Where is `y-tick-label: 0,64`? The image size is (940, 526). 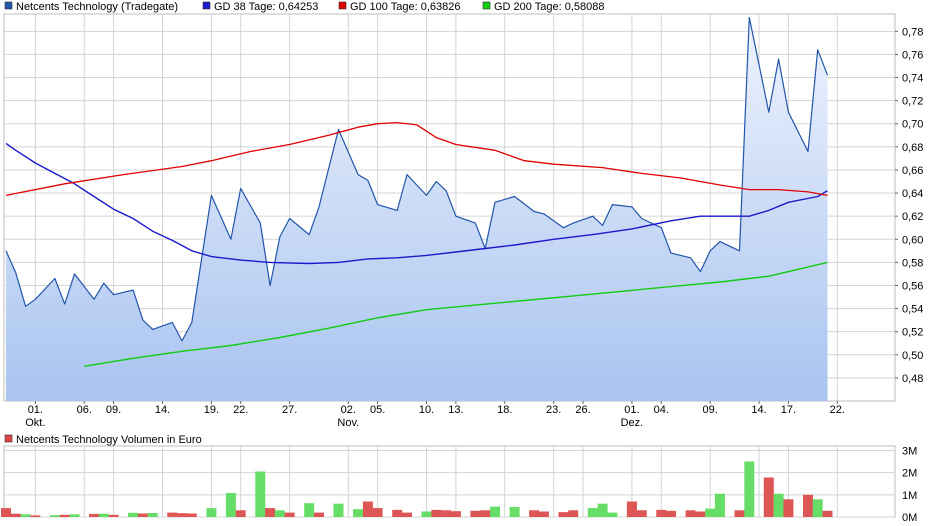
y-tick-label: 0,64 is located at coordinates (912, 194).